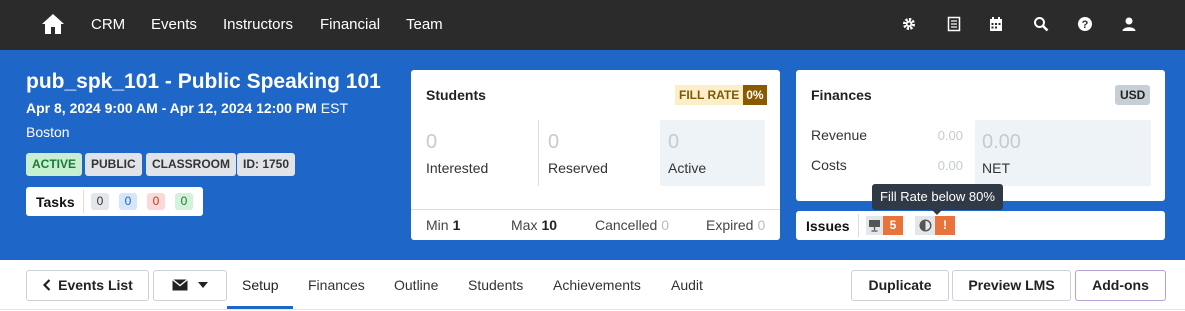 This screenshot has width=1185, height=311. Describe the element at coordinates (55, 202) in the screenshot. I see `tasks-label: Tasks` at that location.